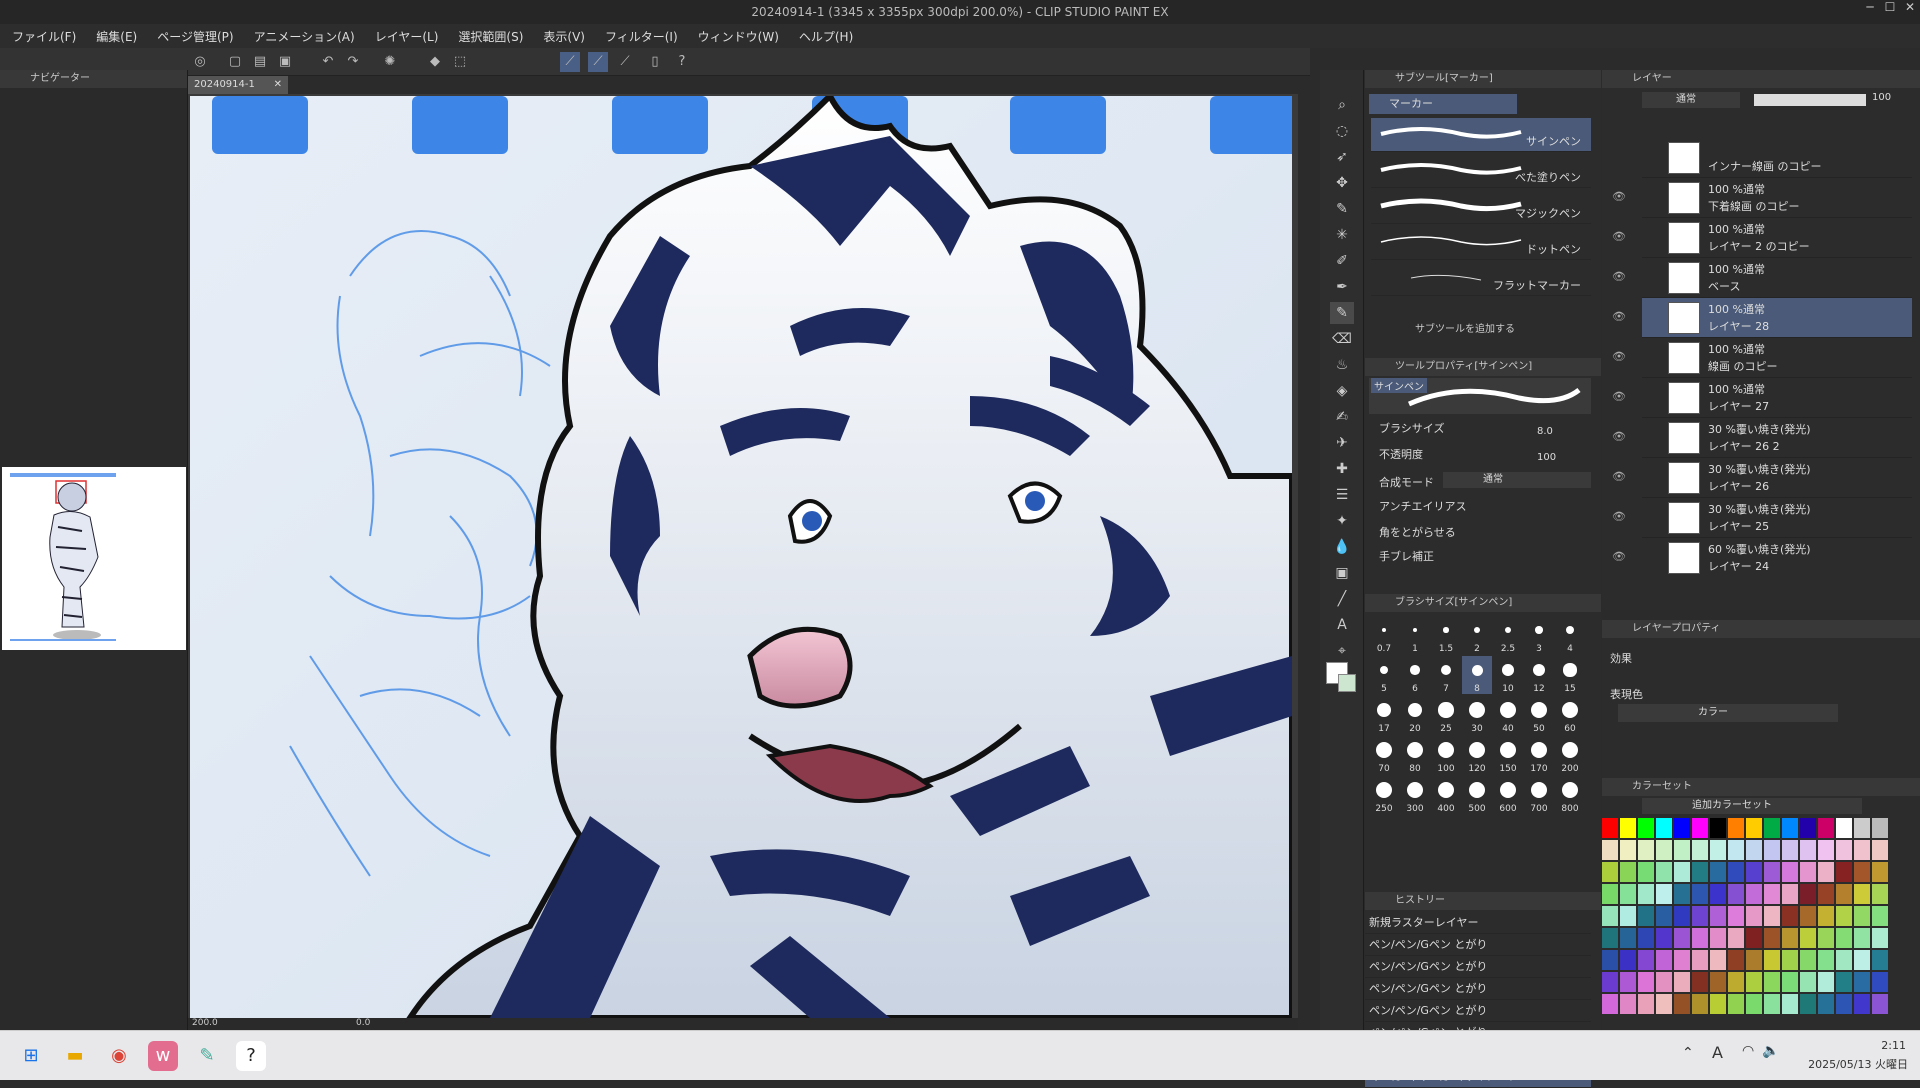  What do you see at coordinates (1546, 457) in the screenshot?
I see `opacity-value: 100` at bounding box center [1546, 457].